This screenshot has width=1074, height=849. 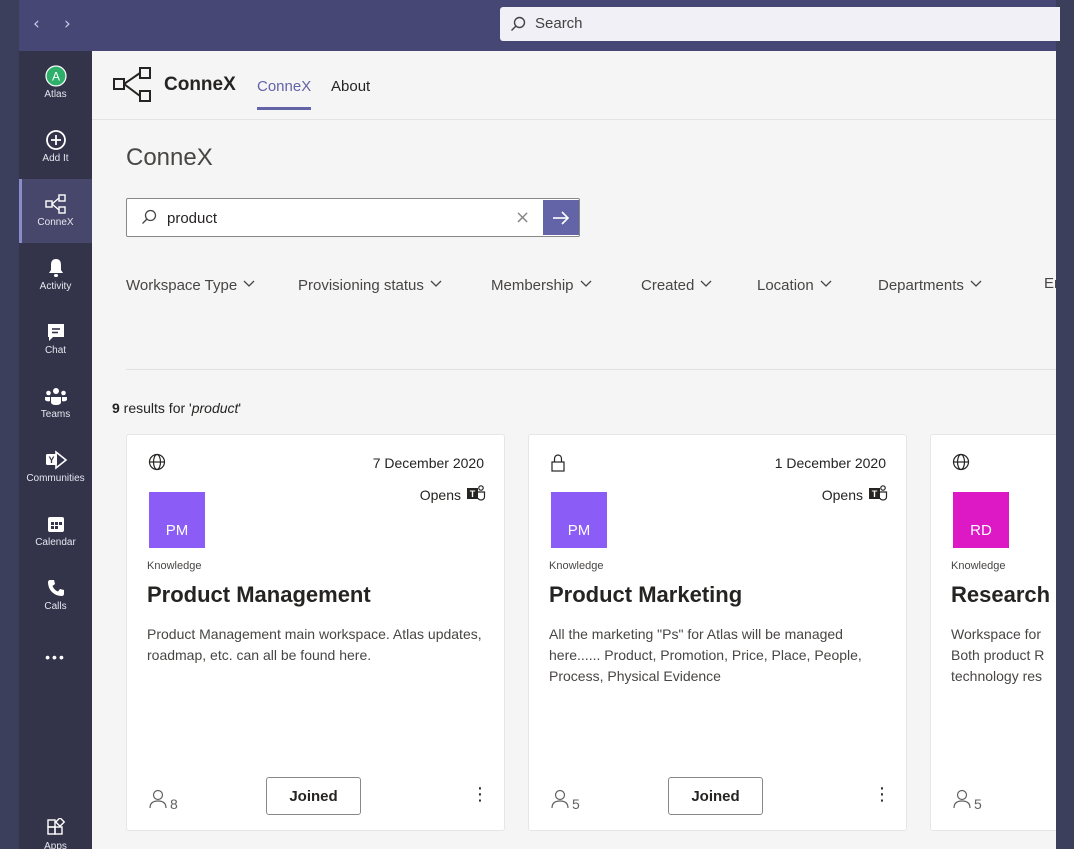 I want to click on filter-label: Provisioning status, so click(x=361, y=285).